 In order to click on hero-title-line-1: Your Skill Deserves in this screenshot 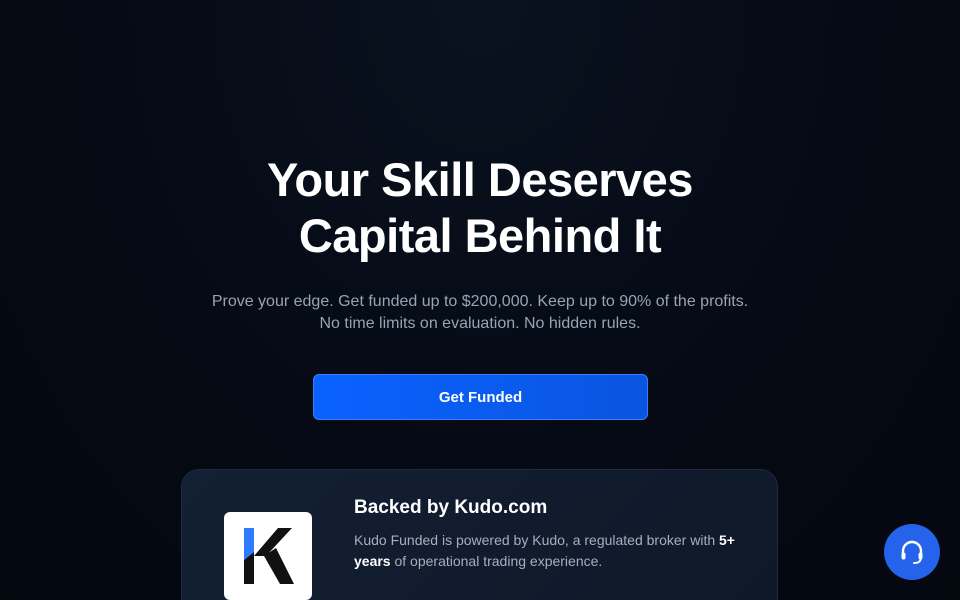, I will do `click(480, 179)`.